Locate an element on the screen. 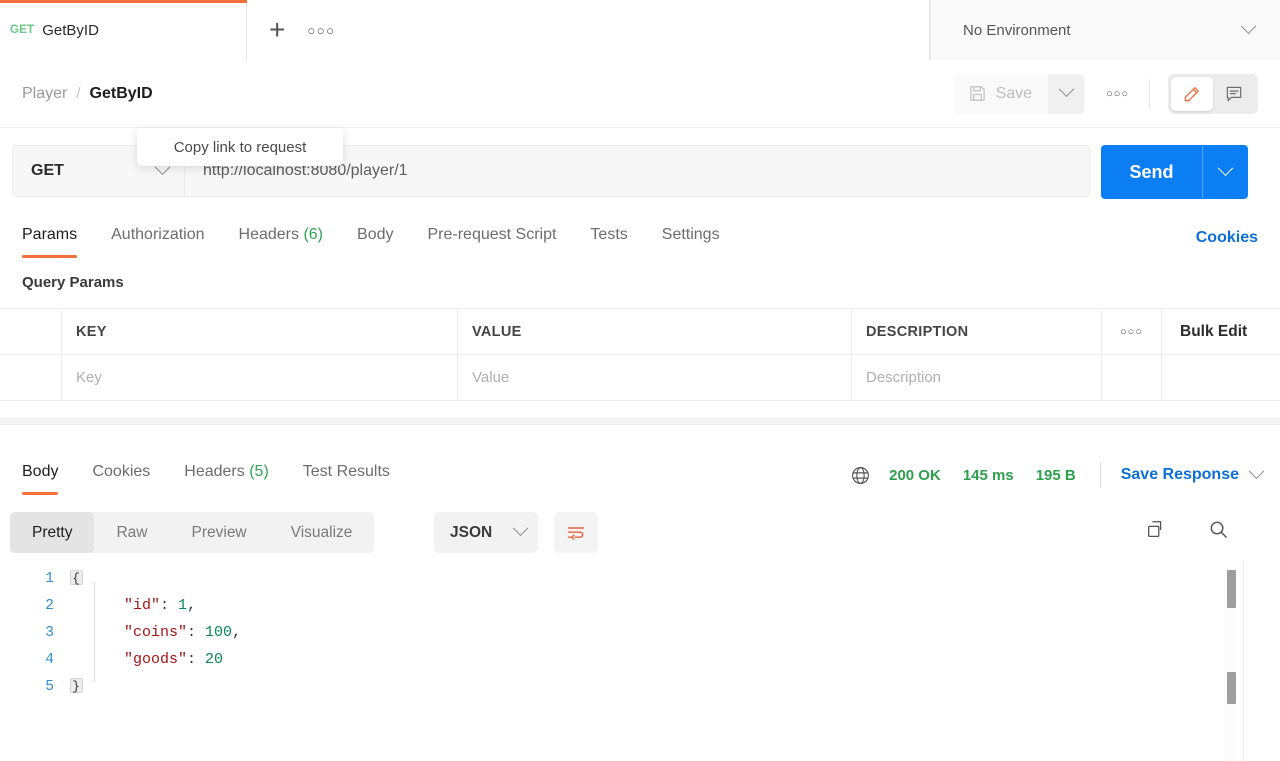  comment-icon is located at coordinates (1234, 94).